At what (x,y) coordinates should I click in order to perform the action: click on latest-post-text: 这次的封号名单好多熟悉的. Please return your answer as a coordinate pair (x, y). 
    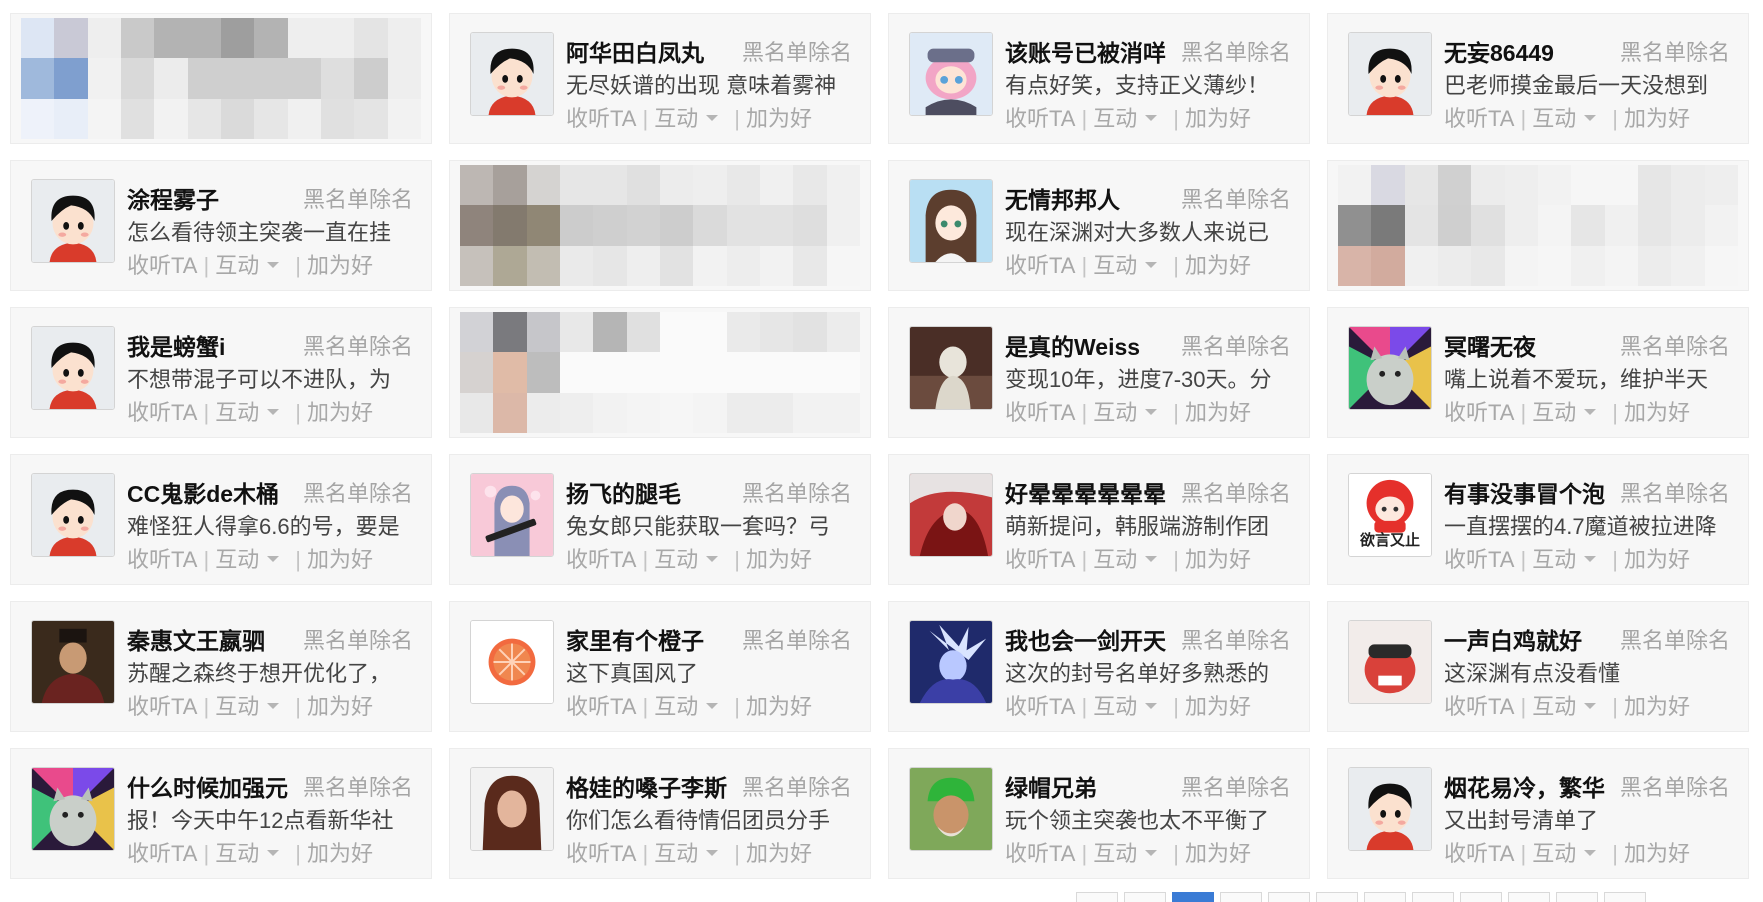
    Looking at the image, I should click on (1149, 672).